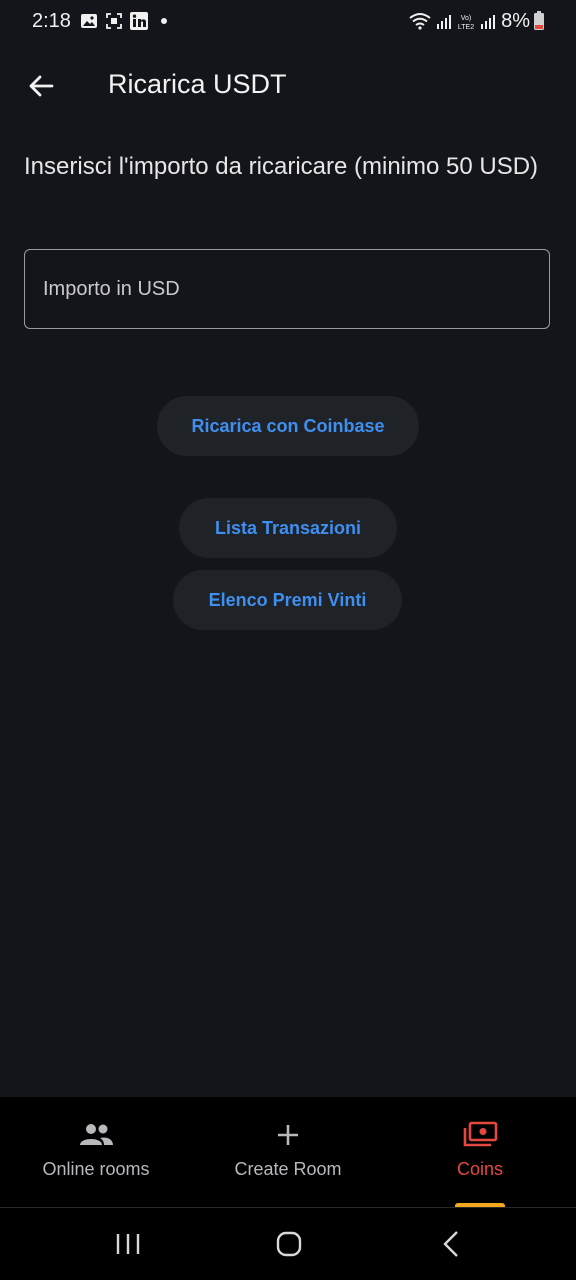 Image resolution: width=576 pixels, height=1280 pixels. I want to click on linkedin-icon, so click(139, 21).